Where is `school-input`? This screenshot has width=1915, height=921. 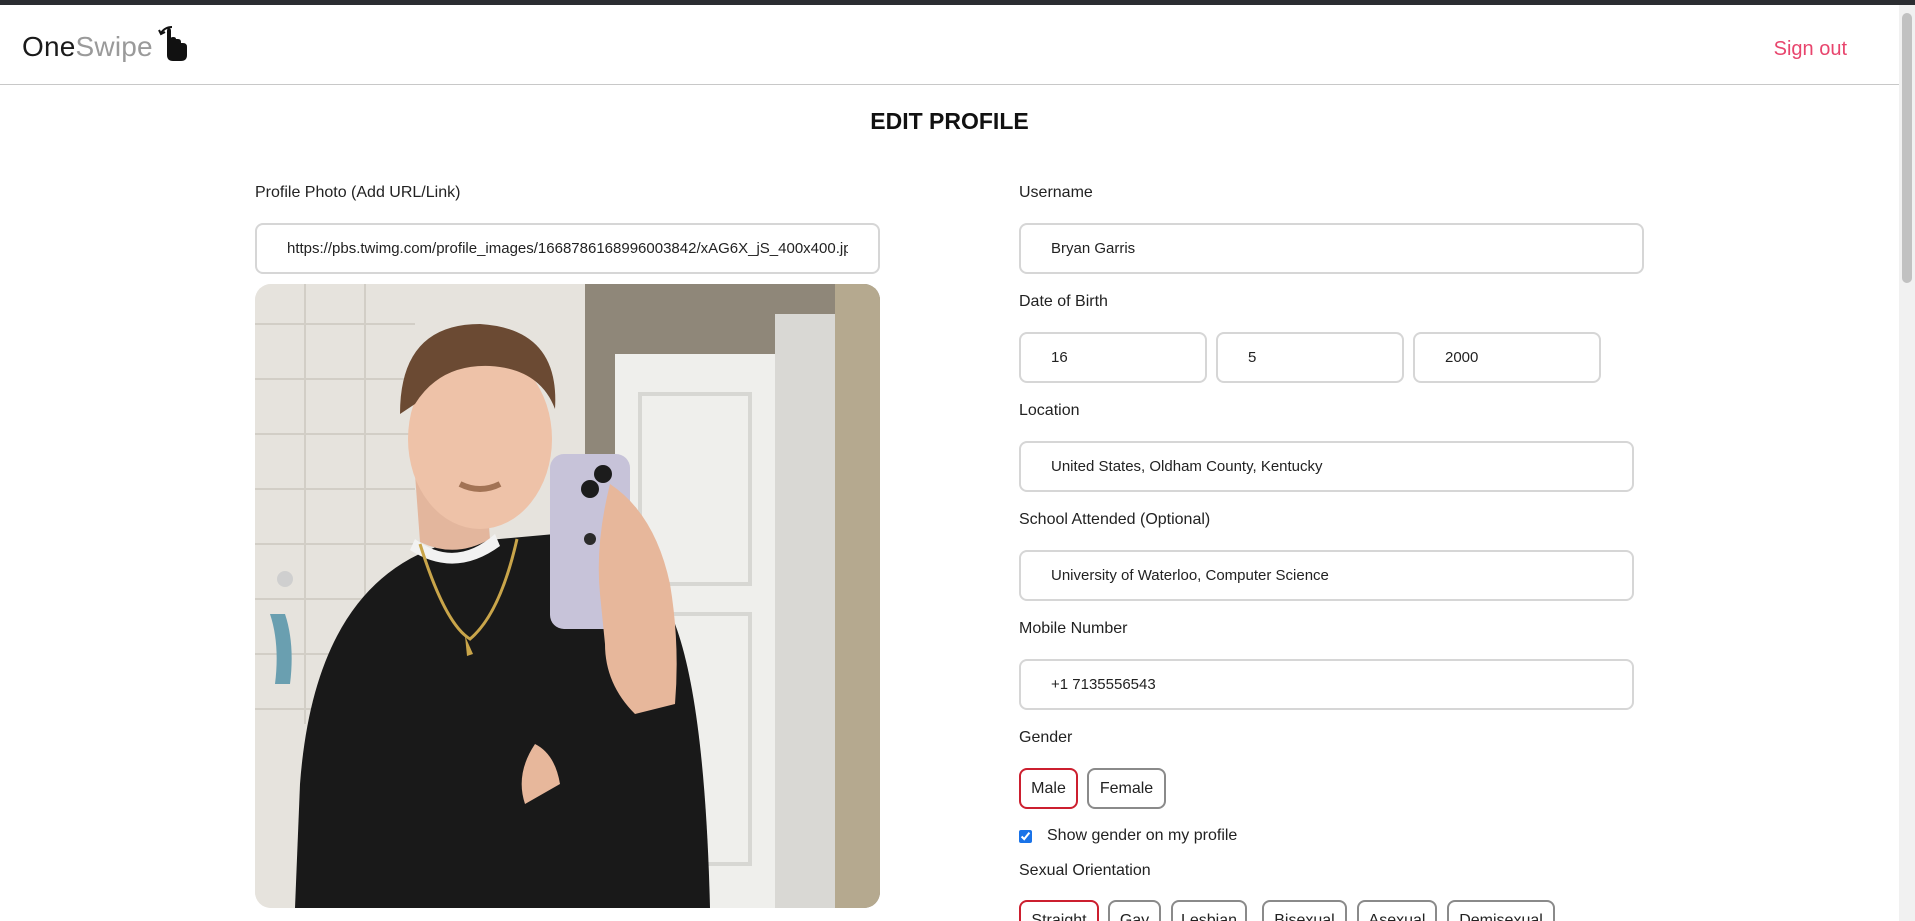
school-input is located at coordinates (1326, 575).